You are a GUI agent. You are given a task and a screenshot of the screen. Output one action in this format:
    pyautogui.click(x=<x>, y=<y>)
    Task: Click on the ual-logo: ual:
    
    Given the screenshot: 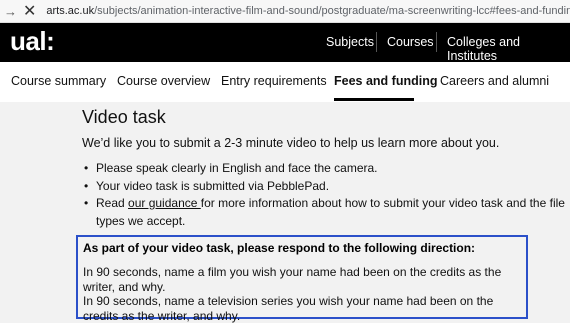 What is the action you would take?
    pyautogui.click(x=32, y=41)
    